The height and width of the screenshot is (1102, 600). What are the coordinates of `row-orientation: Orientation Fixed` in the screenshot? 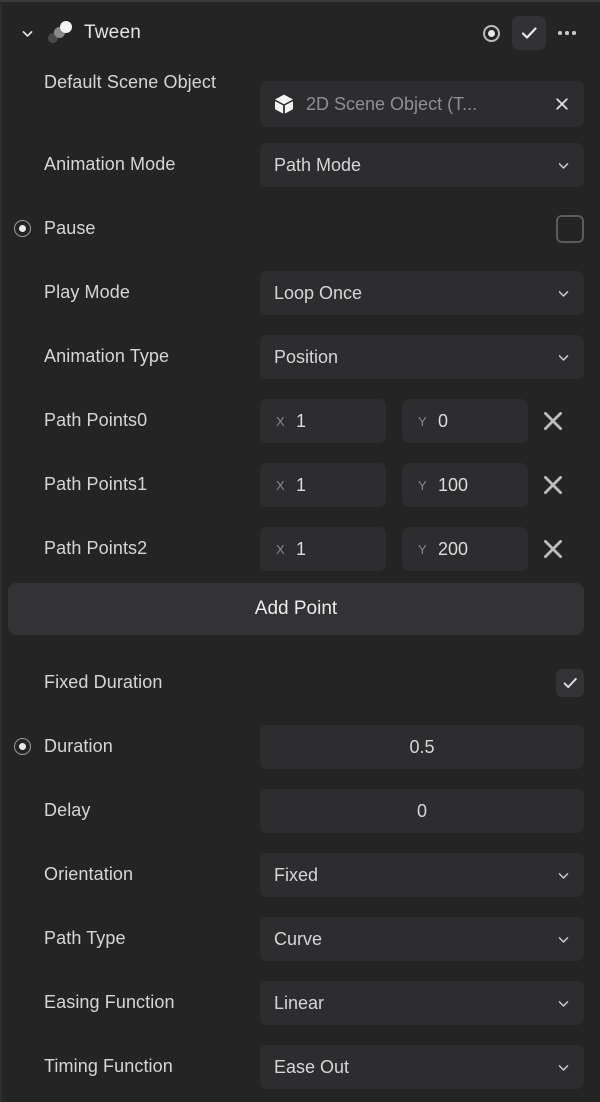 It's located at (300, 875).